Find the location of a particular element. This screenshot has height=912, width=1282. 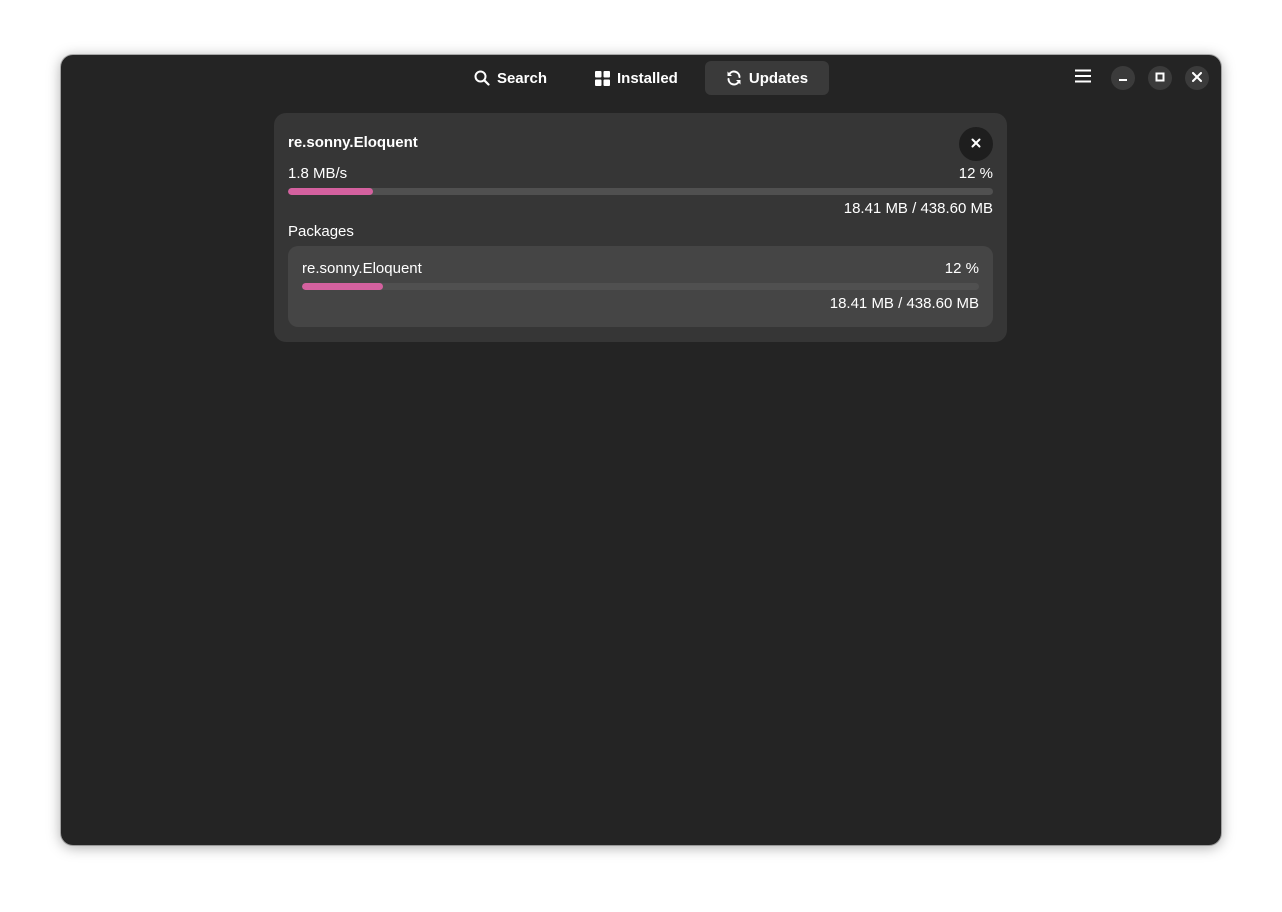

maximize-button is located at coordinates (1160, 78).